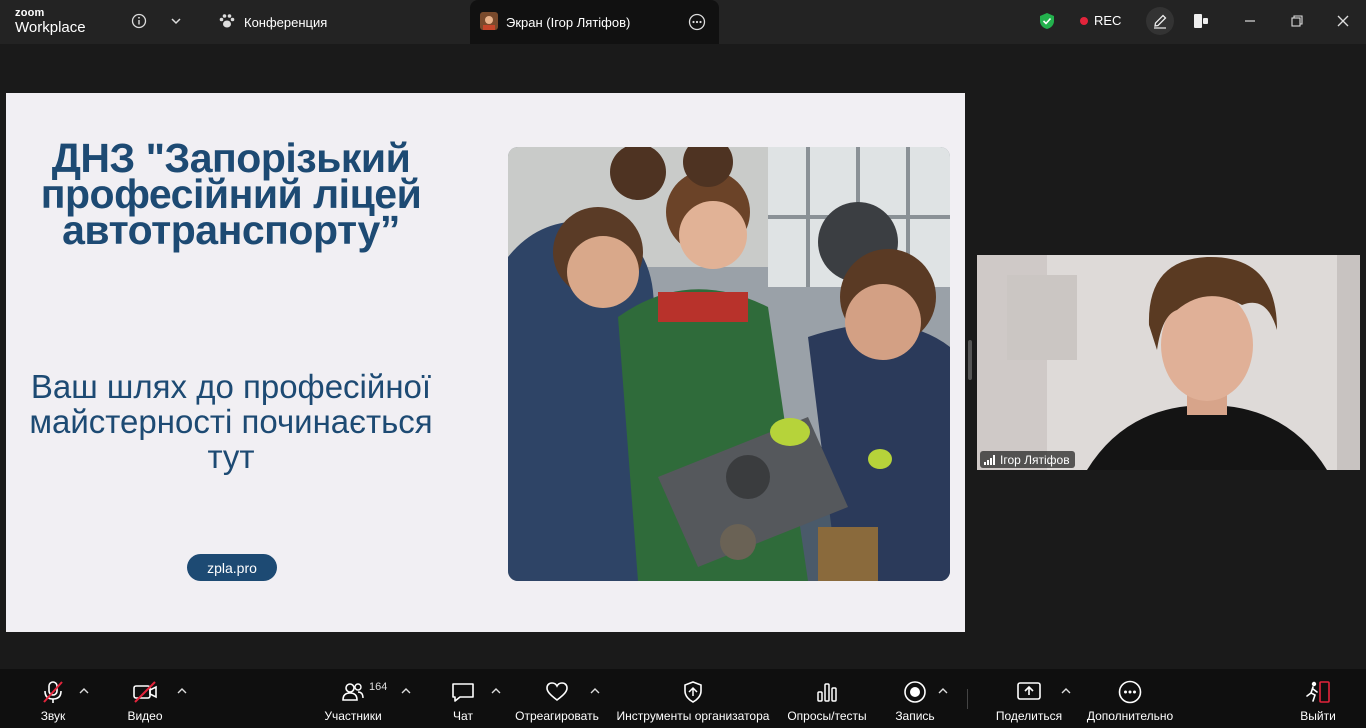  Describe the element at coordinates (827, 716) in the screenshot. I see `polls-label: Опросы/тесты` at that location.